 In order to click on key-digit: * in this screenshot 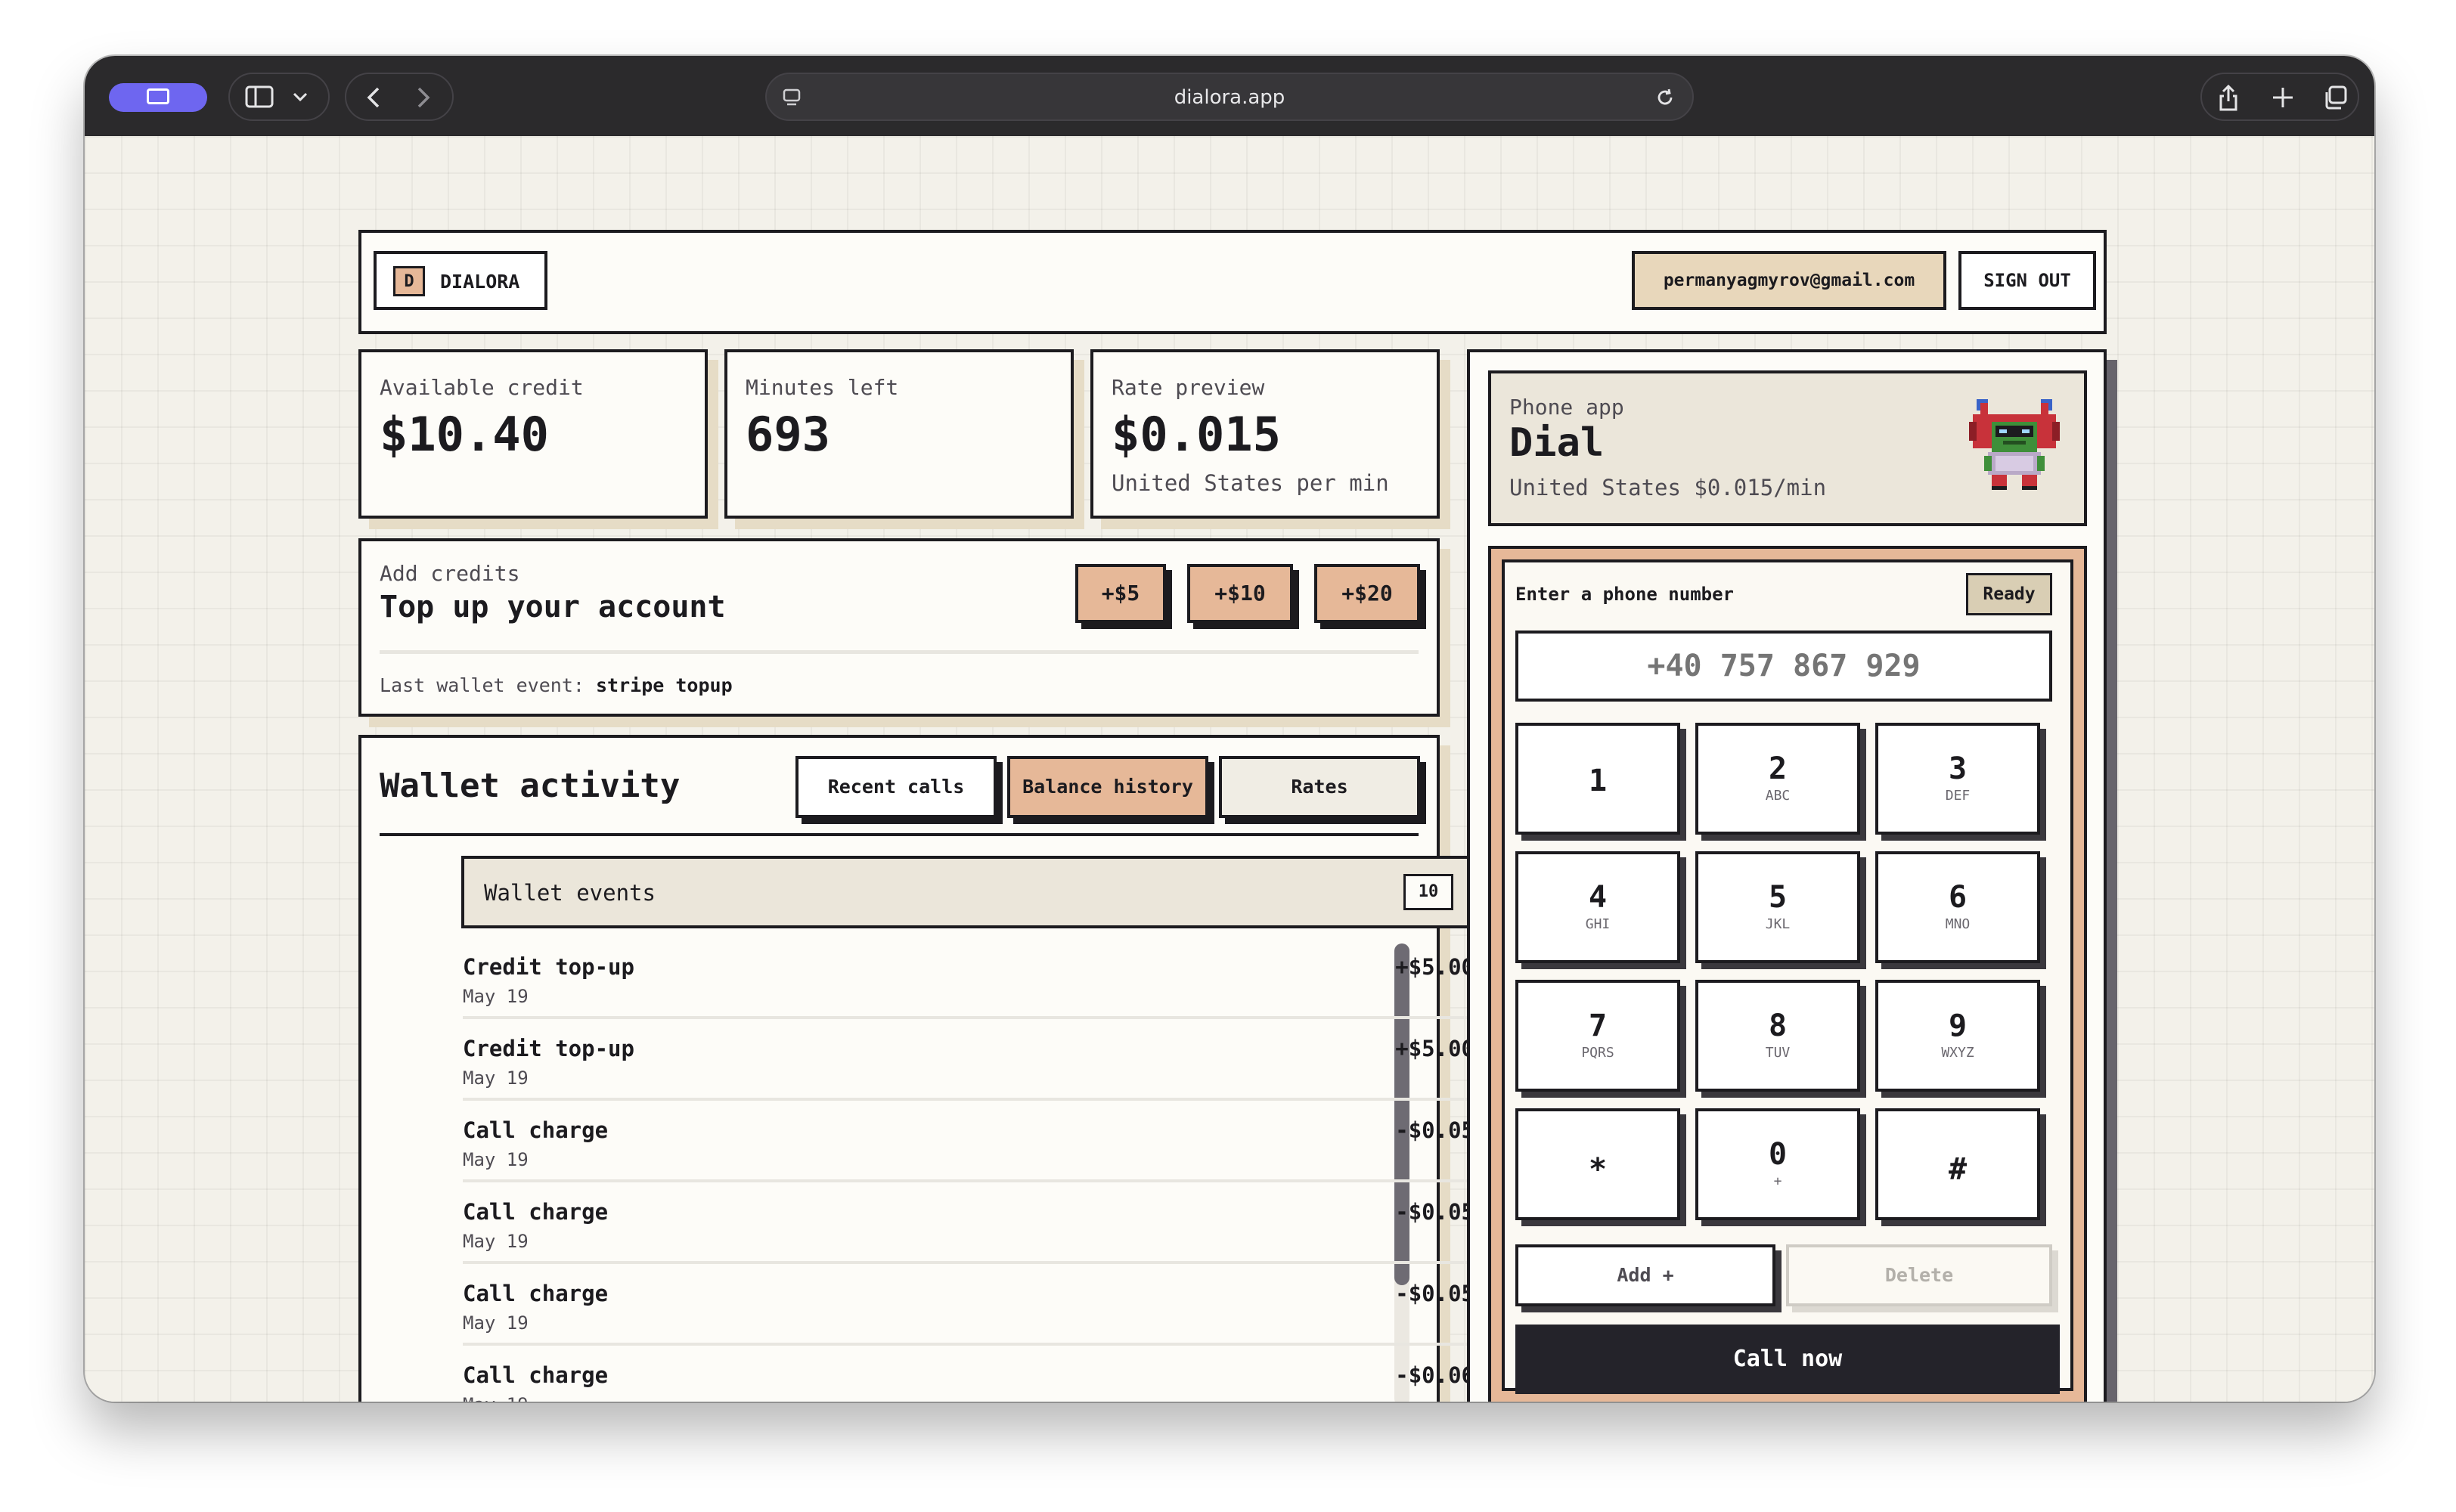, I will do `click(1598, 1169)`.